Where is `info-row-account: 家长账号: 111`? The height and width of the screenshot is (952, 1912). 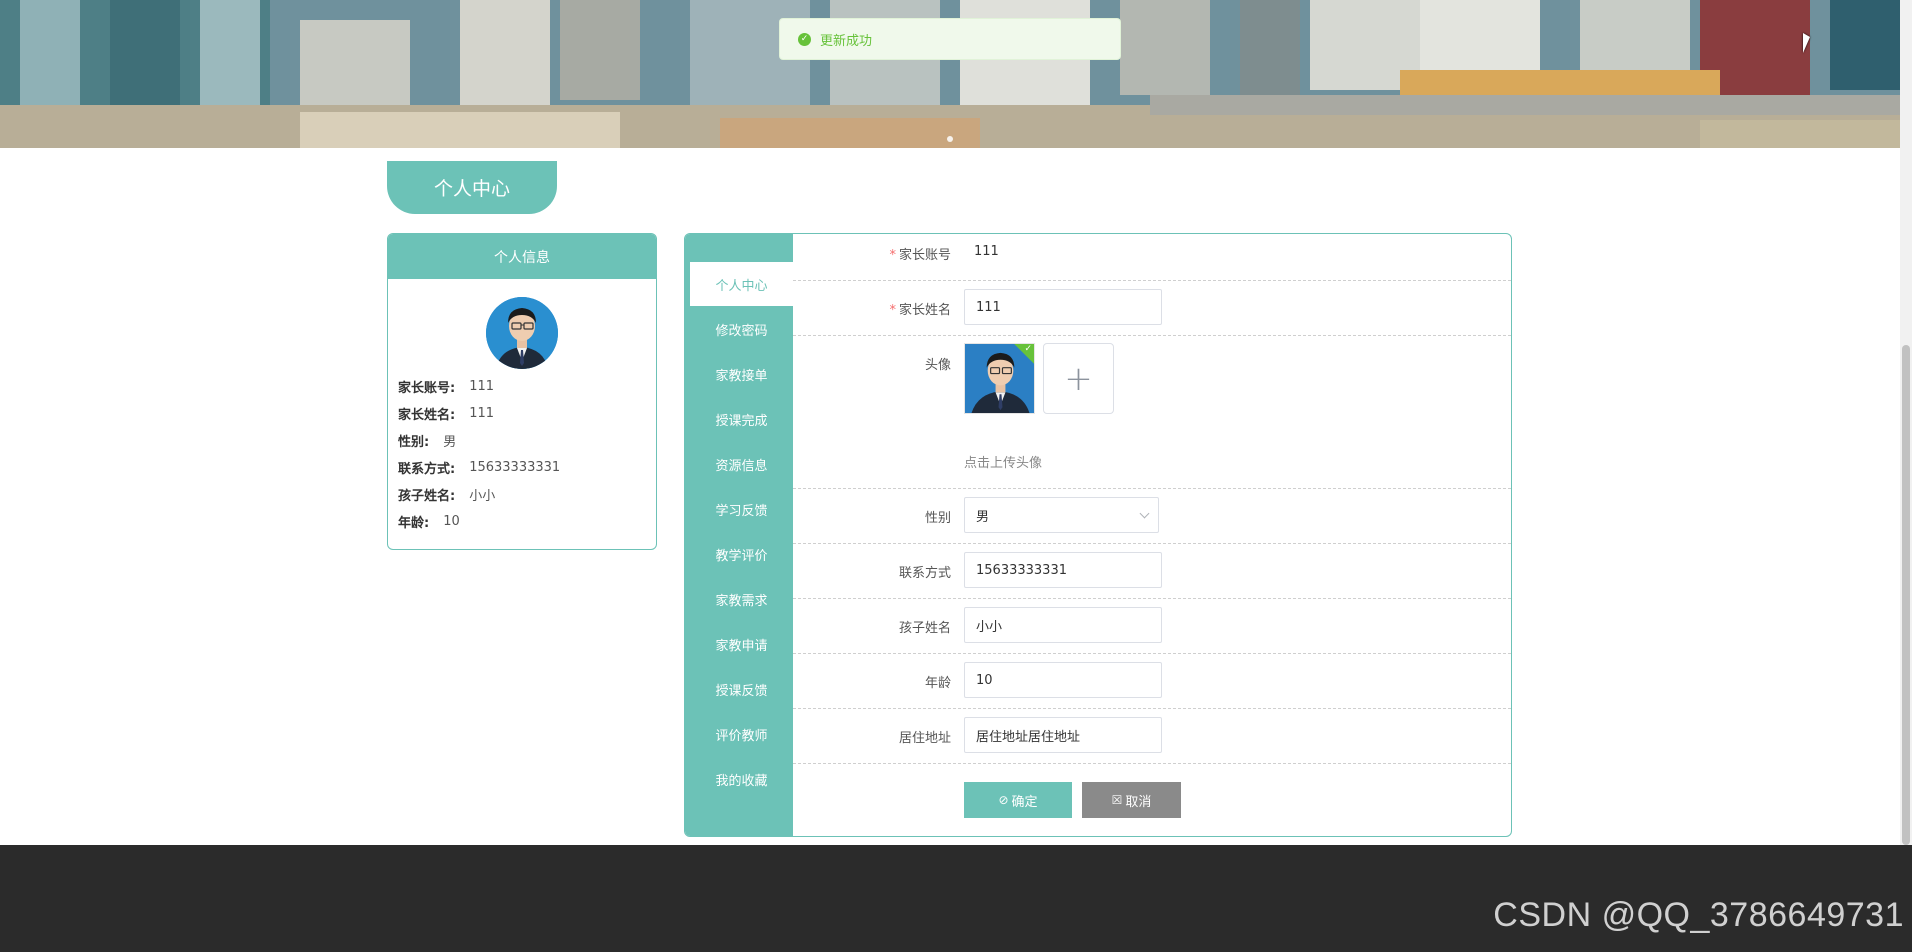
info-row-account: 家长账号: 111 is located at coordinates (446, 387).